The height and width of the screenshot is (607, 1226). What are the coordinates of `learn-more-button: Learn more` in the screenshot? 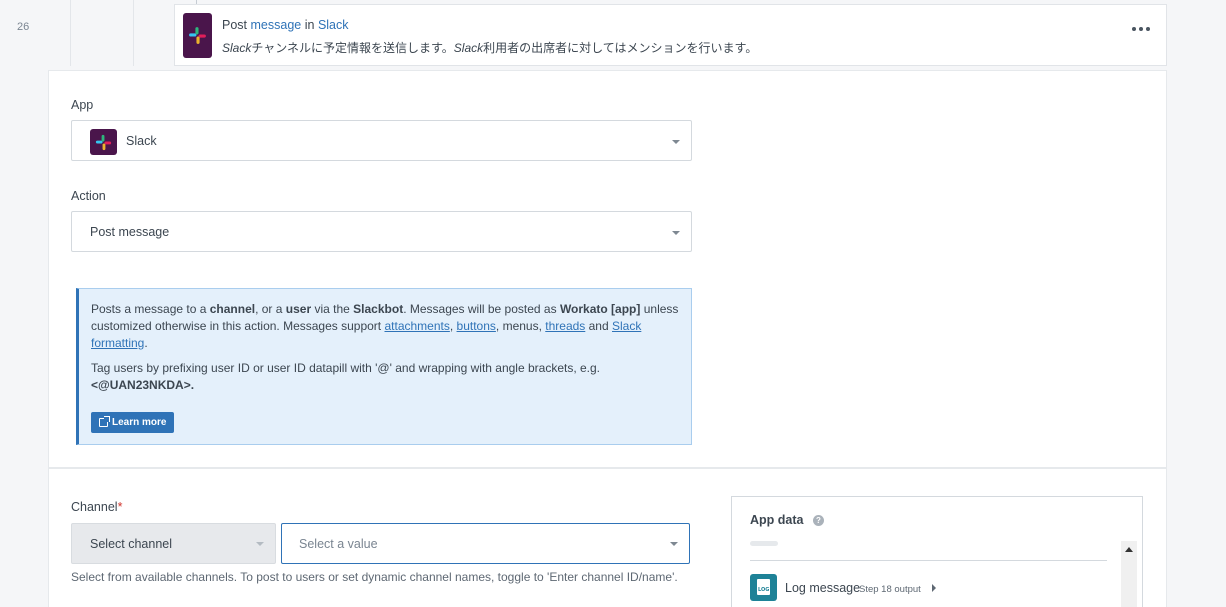 It's located at (133, 422).